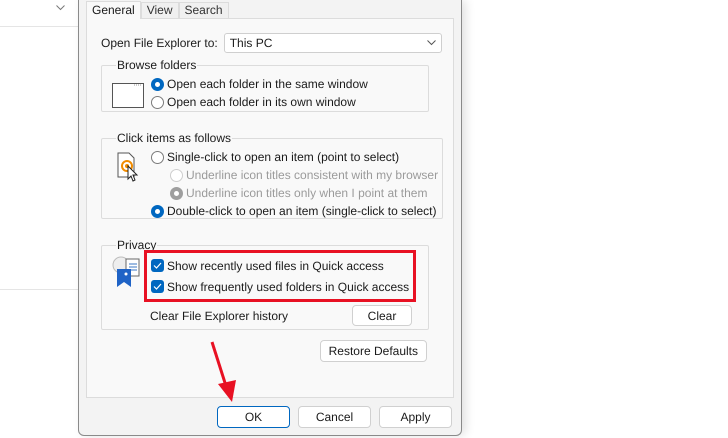 This screenshot has height=438, width=728. I want to click on tab: Search, so click(203, 10).